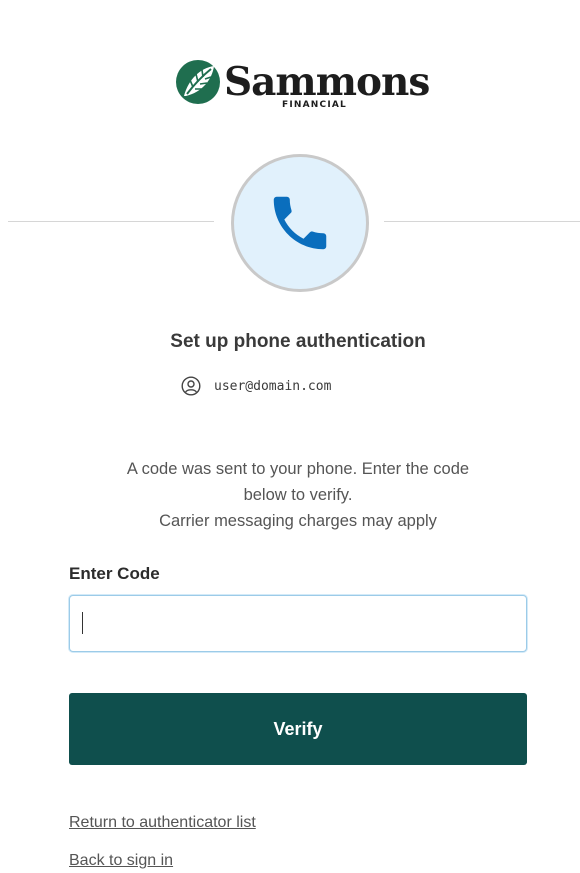  I want to click on logo-subtitle: FINANCIAL, so click(314, 105).